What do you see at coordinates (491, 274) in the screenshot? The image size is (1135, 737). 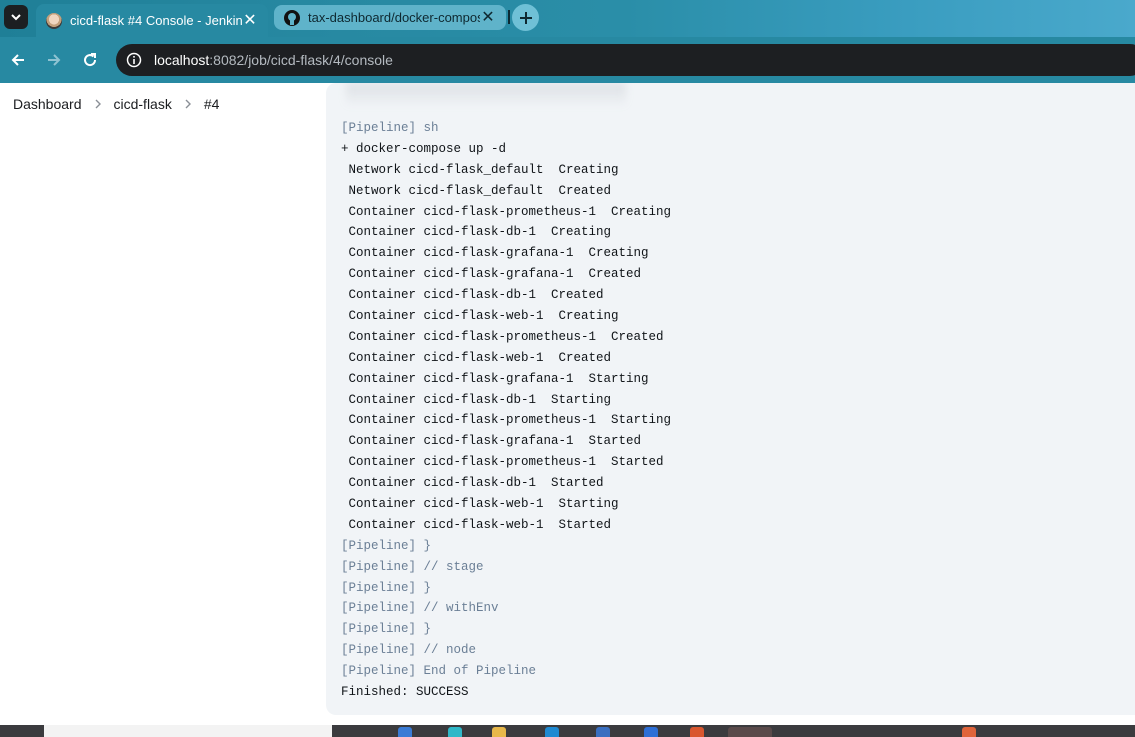 I see `console-log-line: Container cicd-flask-grafana-1 Created` at bounding box center [491, 274].